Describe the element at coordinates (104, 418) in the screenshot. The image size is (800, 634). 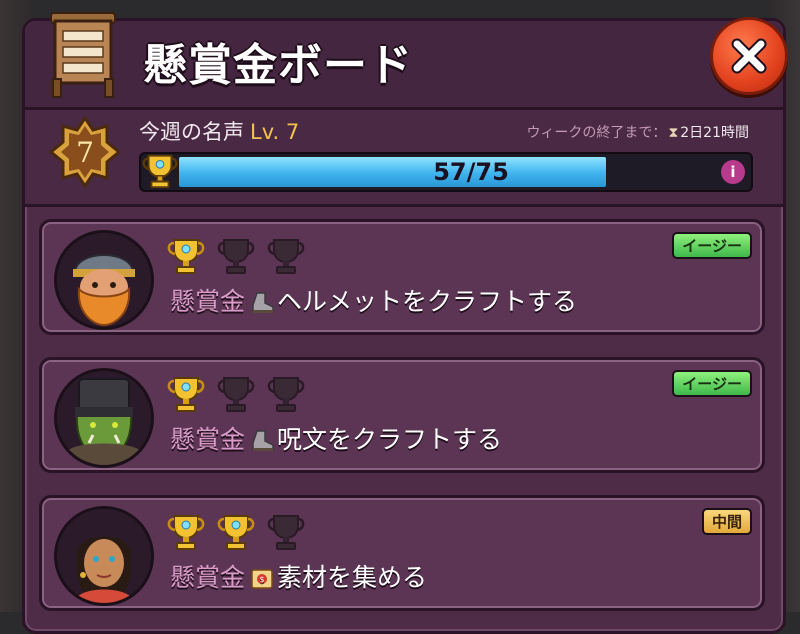
I see `orc-portrait` at that location.